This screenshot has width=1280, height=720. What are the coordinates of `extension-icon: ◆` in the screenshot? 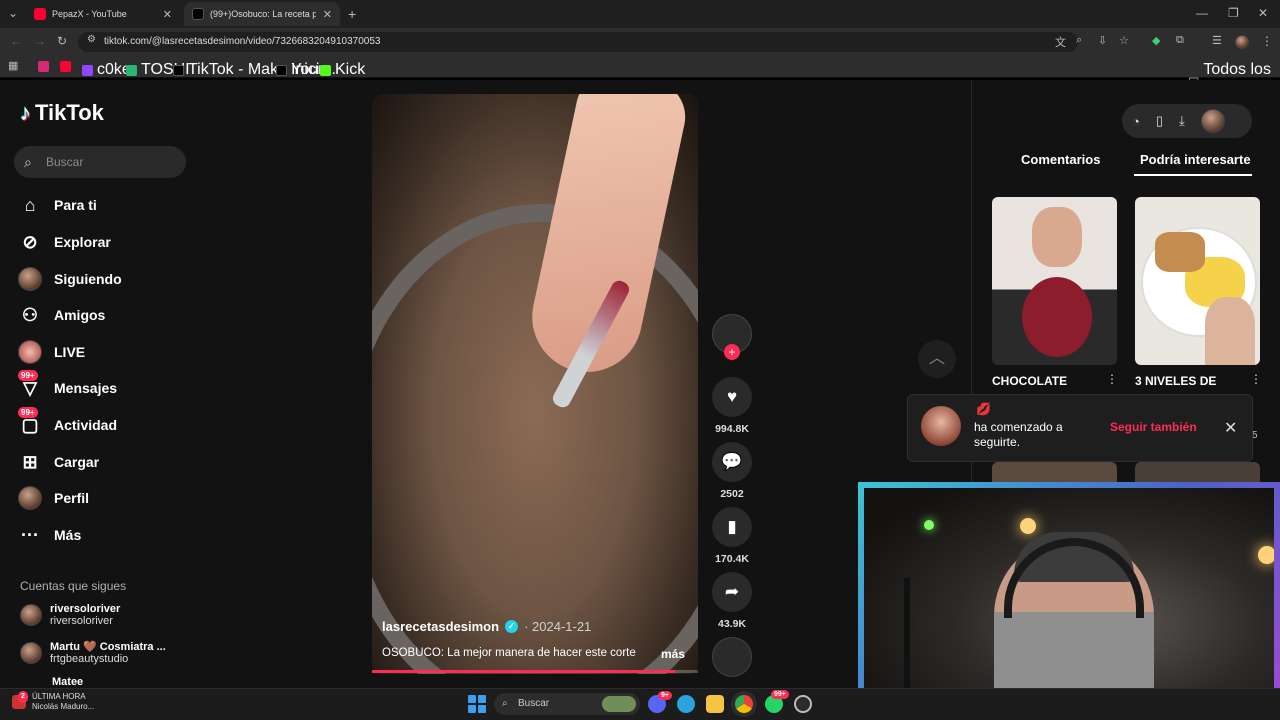 It's located at (1156, 40).